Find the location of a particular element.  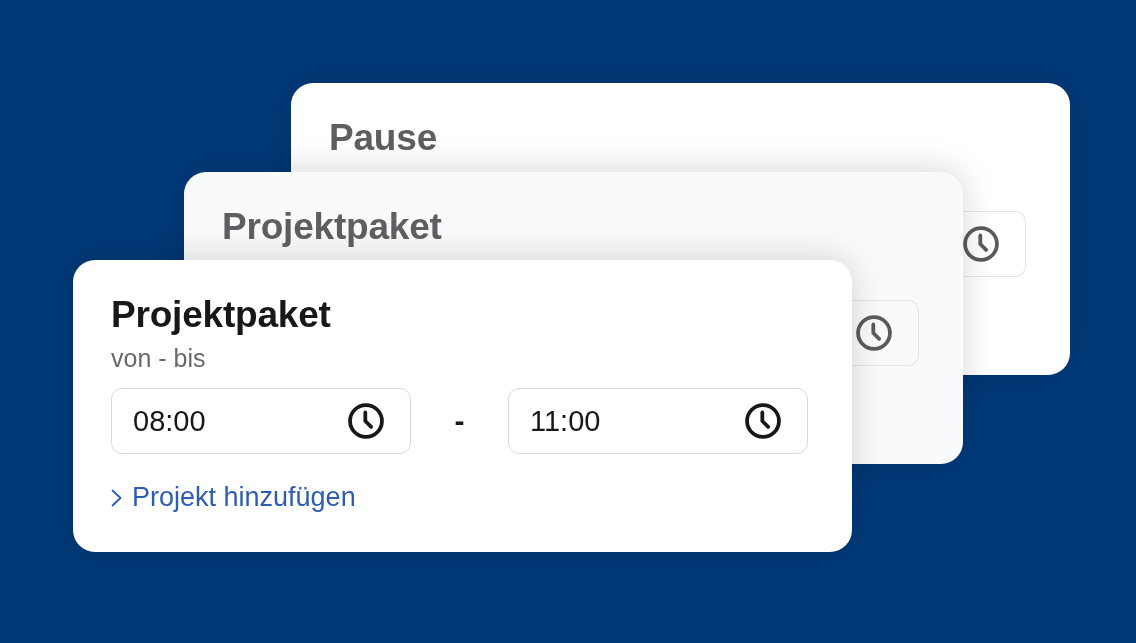

chevron-right-icon is located at coordinates (116, 497).